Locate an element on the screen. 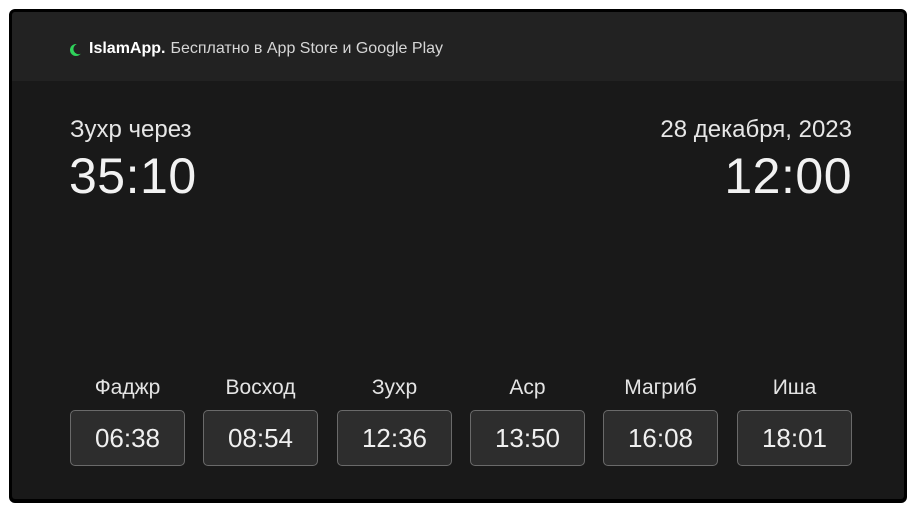 This screenshot has height=512, width=916. prayer-time: 13:50 is located at coordinates (527, 438).